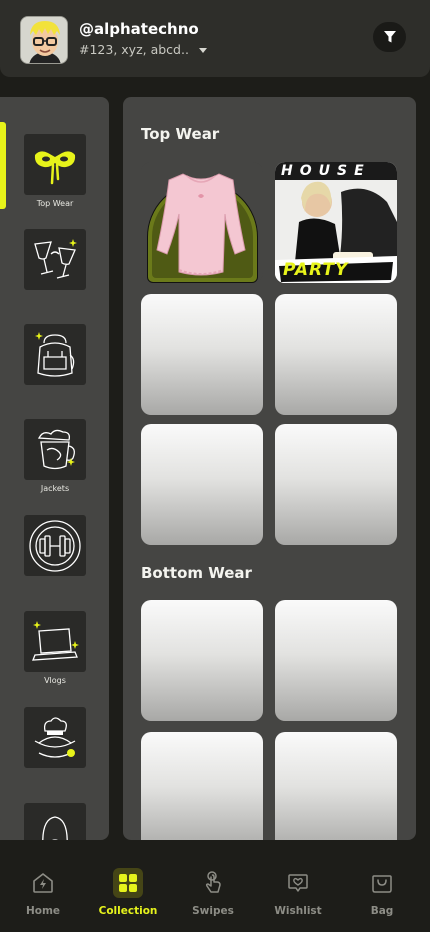 The image size is (430, 932). What do you see at coordinates (55, 680) in the screenshot?
I see `sidebar-item-label: Vlogs` at bounding box center [55, 680].